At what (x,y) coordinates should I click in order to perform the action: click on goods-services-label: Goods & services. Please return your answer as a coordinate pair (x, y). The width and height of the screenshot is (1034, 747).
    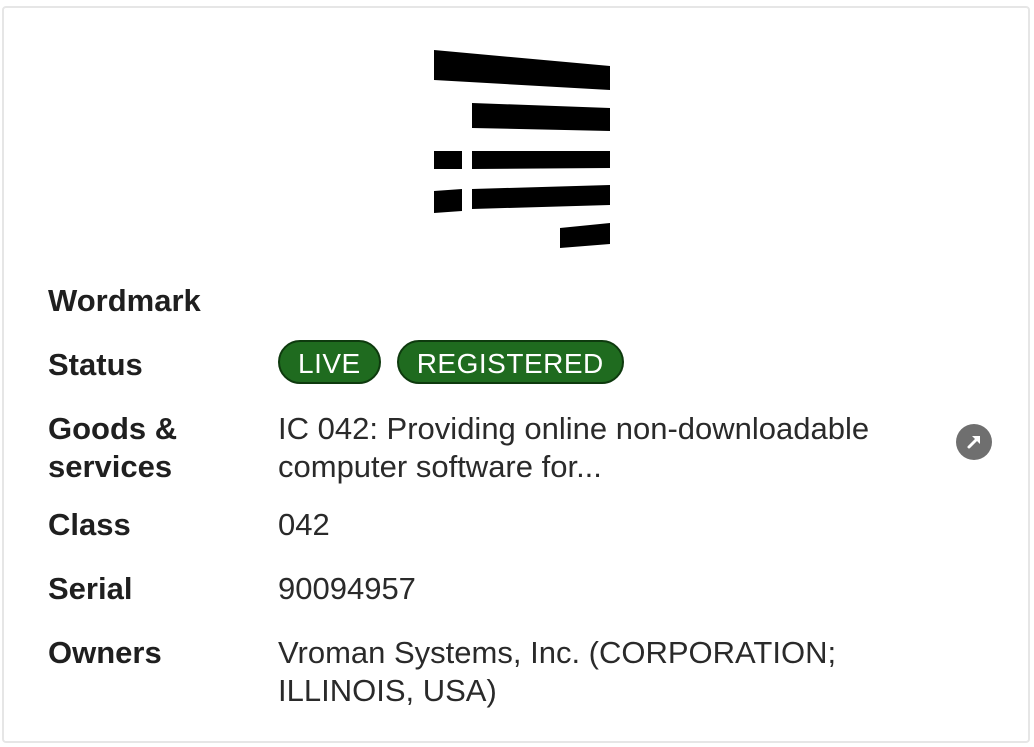
    Looking at the image, I should click on (153, 448).